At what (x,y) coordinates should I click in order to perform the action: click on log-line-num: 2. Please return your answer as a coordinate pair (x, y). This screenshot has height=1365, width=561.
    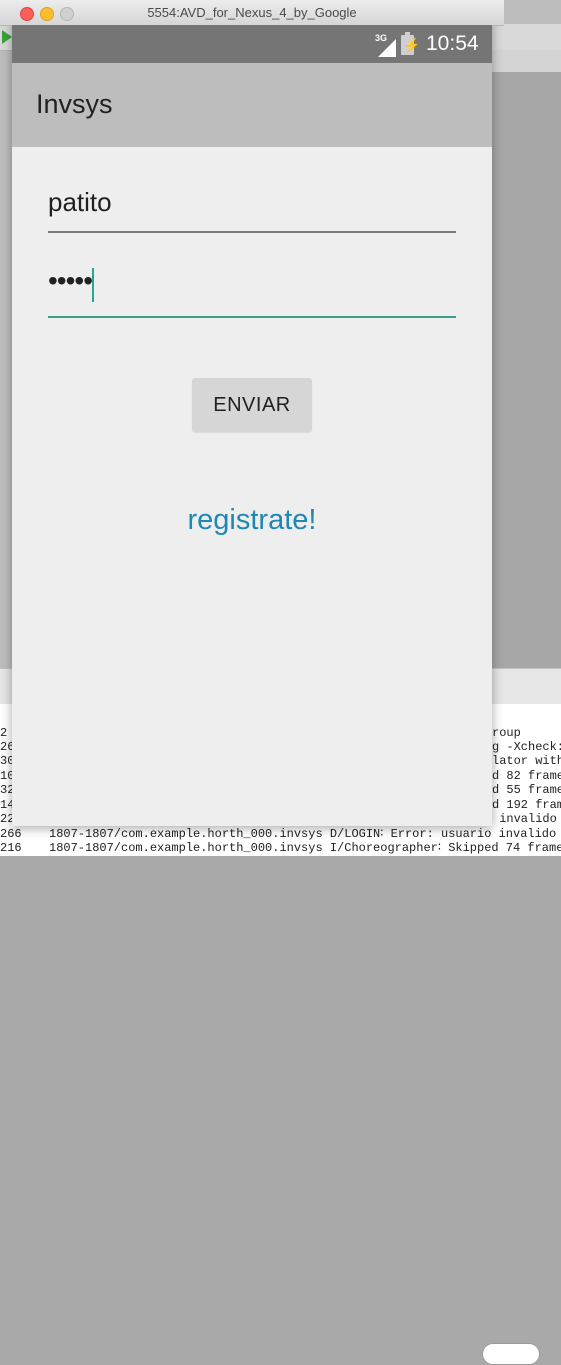
    Looking at the image, I should click on (4, 733).